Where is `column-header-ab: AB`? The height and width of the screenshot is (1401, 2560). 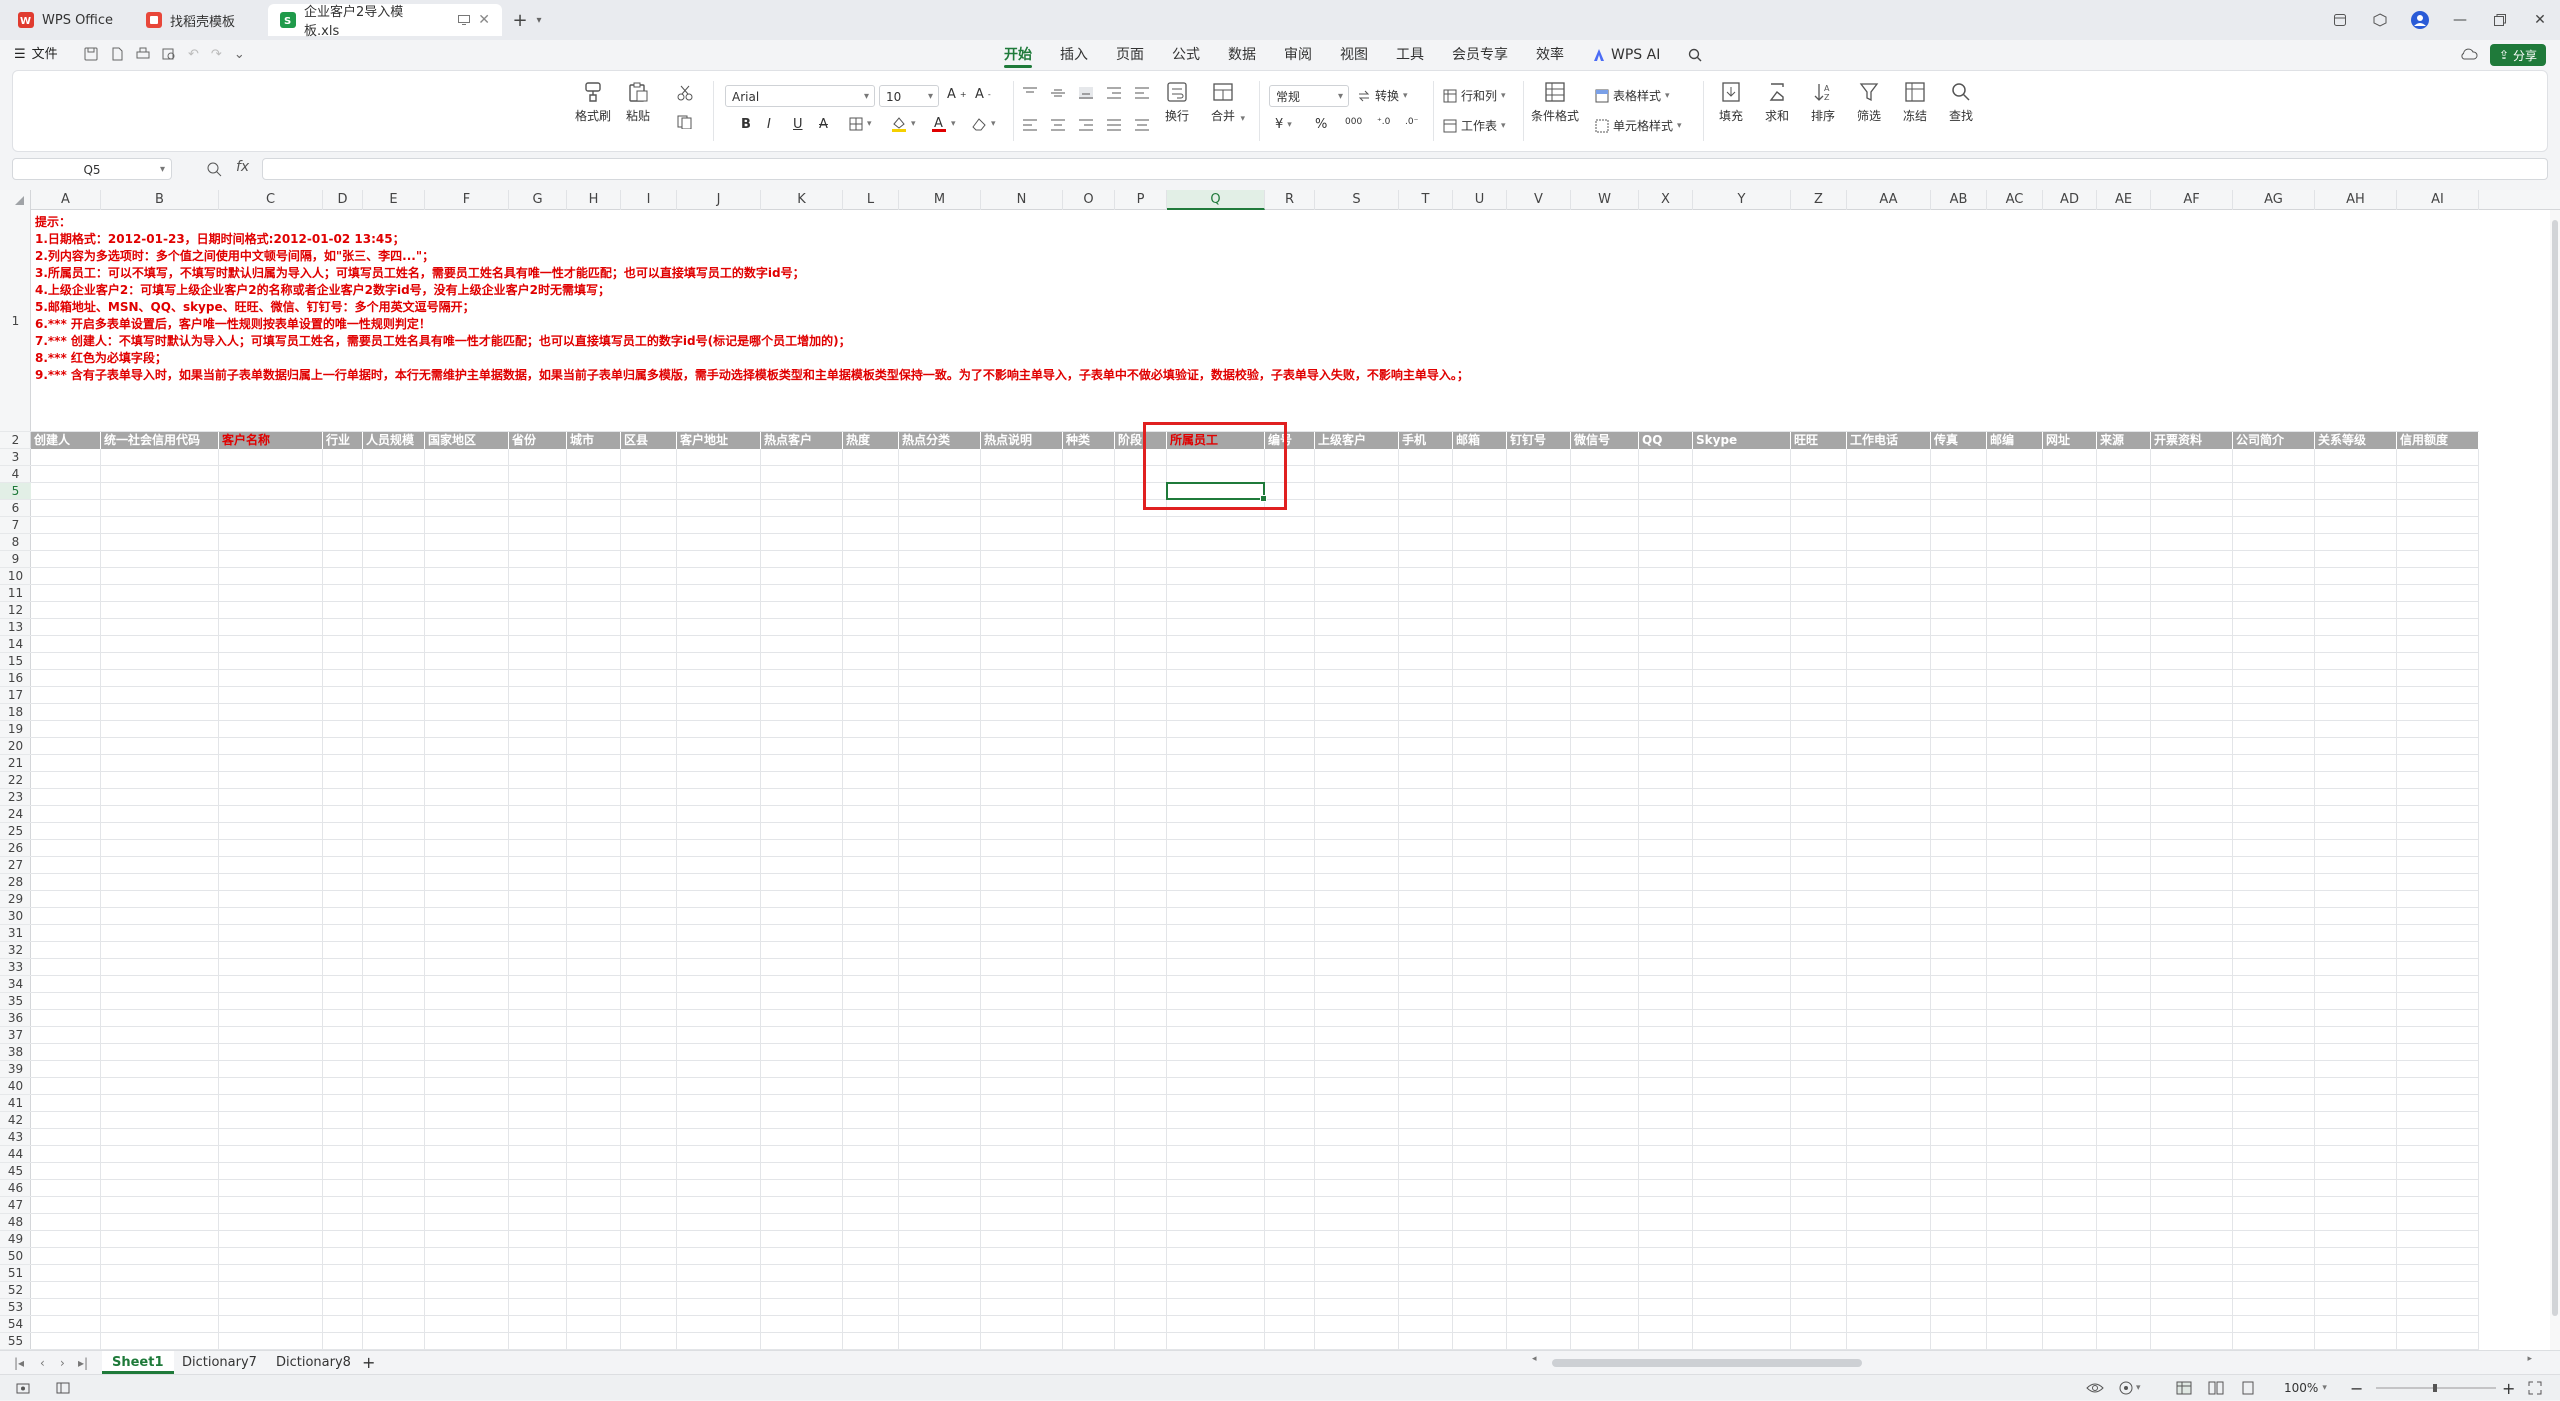
column-header-ab: AB is located at coordinates (1959, 200).